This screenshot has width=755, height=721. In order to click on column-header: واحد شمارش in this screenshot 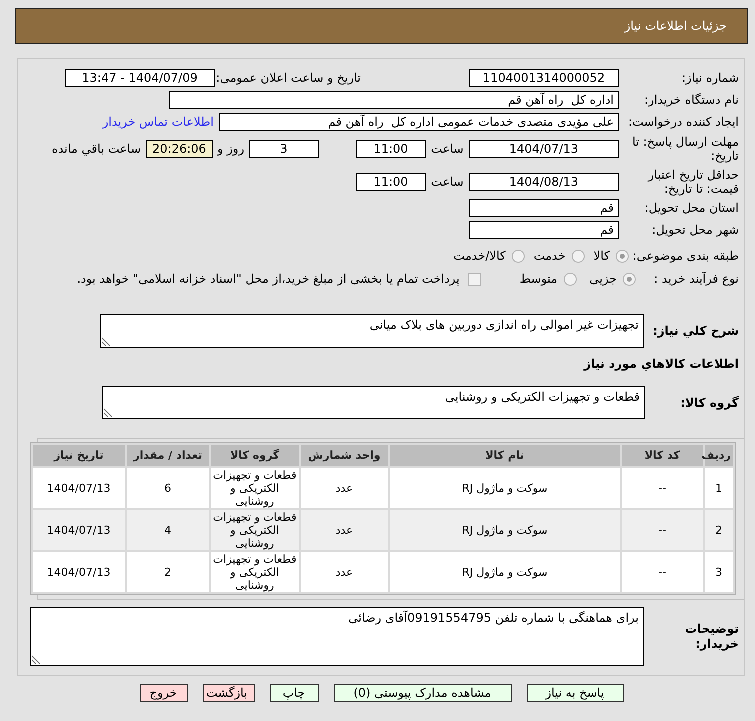, I will do `click(344, 455)`.